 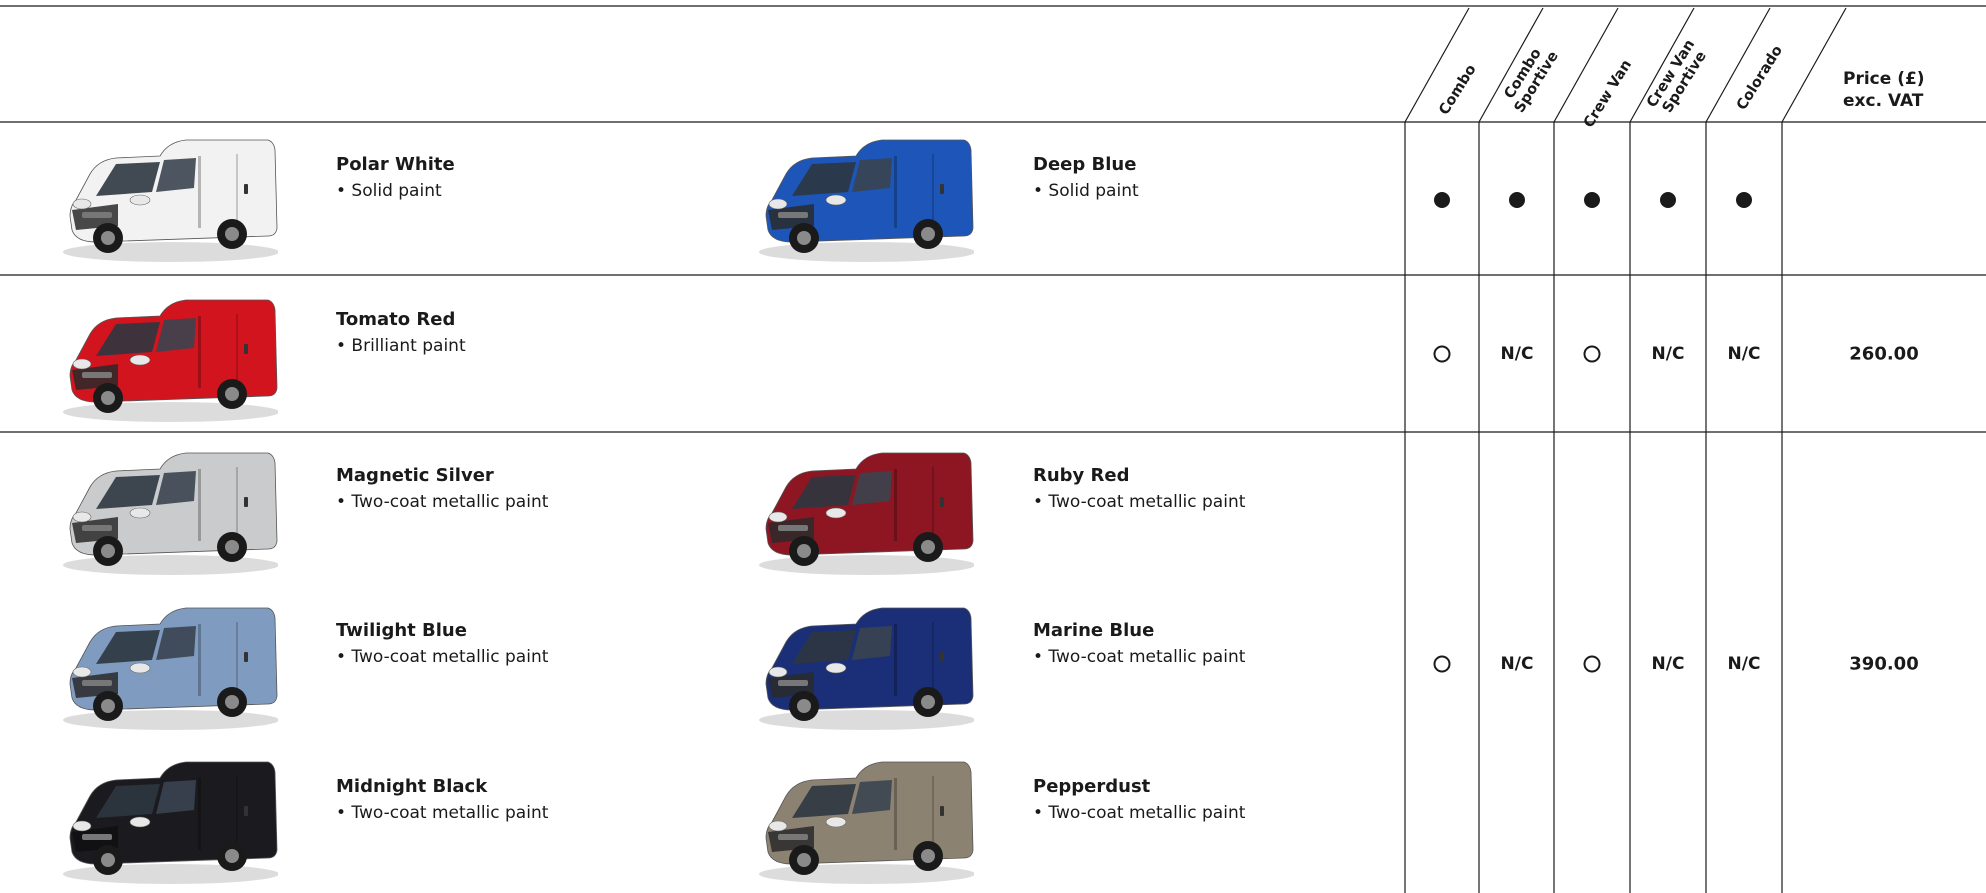 I want to click on colour-finish-polar-white: • Solid paint, so click(x=389, y=191).